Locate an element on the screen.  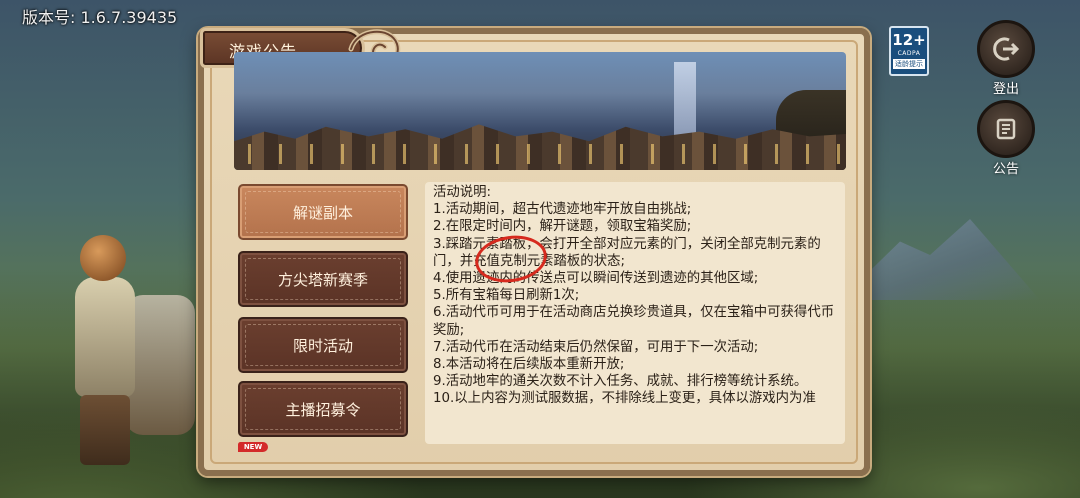
content-line: 10.以上内容为测试服数据，不排除线上变更，具体以游戏内为准 is located at coordinates (624, 399).